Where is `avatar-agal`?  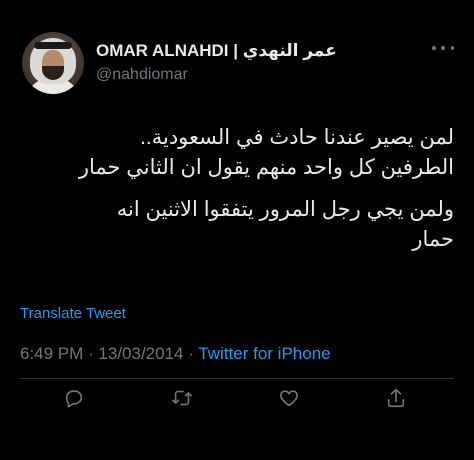 avatar-agal is located at coordinates (53, 45).